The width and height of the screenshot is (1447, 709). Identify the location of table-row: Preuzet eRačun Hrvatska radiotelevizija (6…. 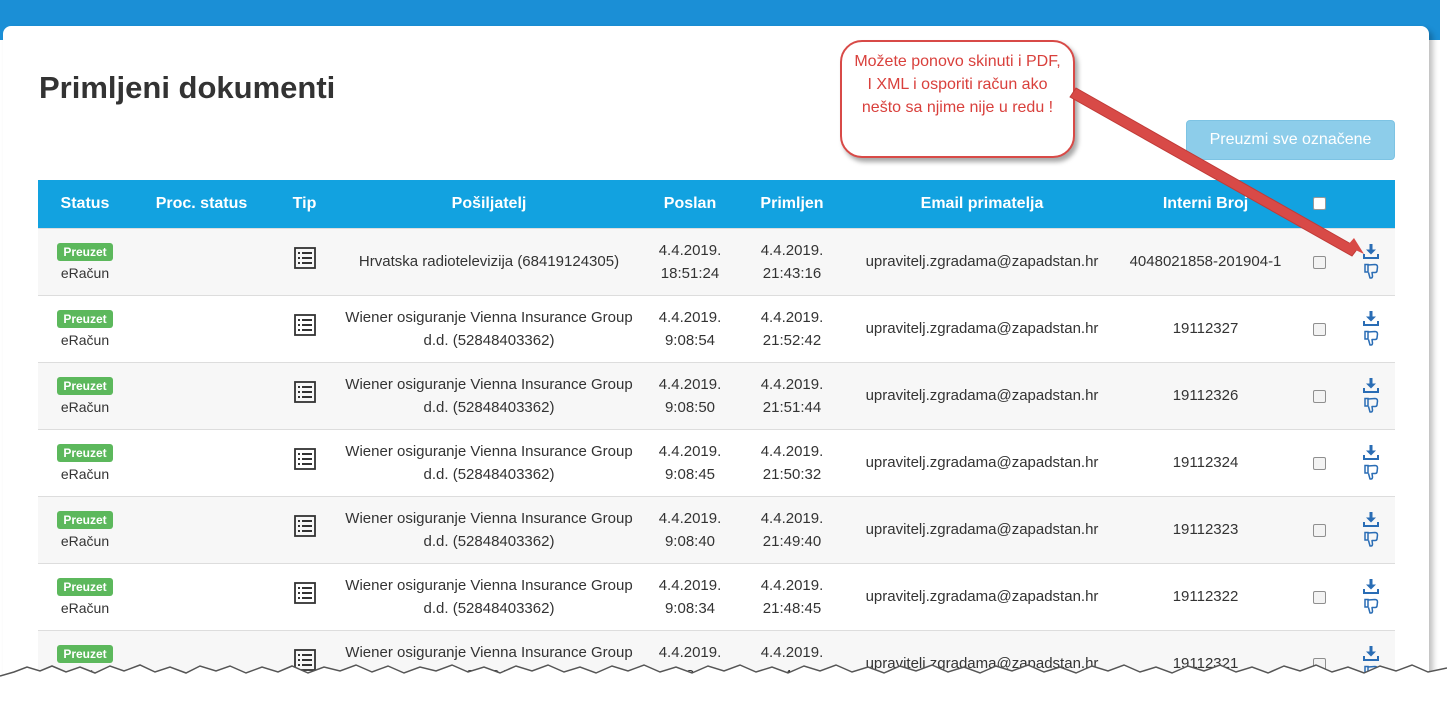
(716, 261).